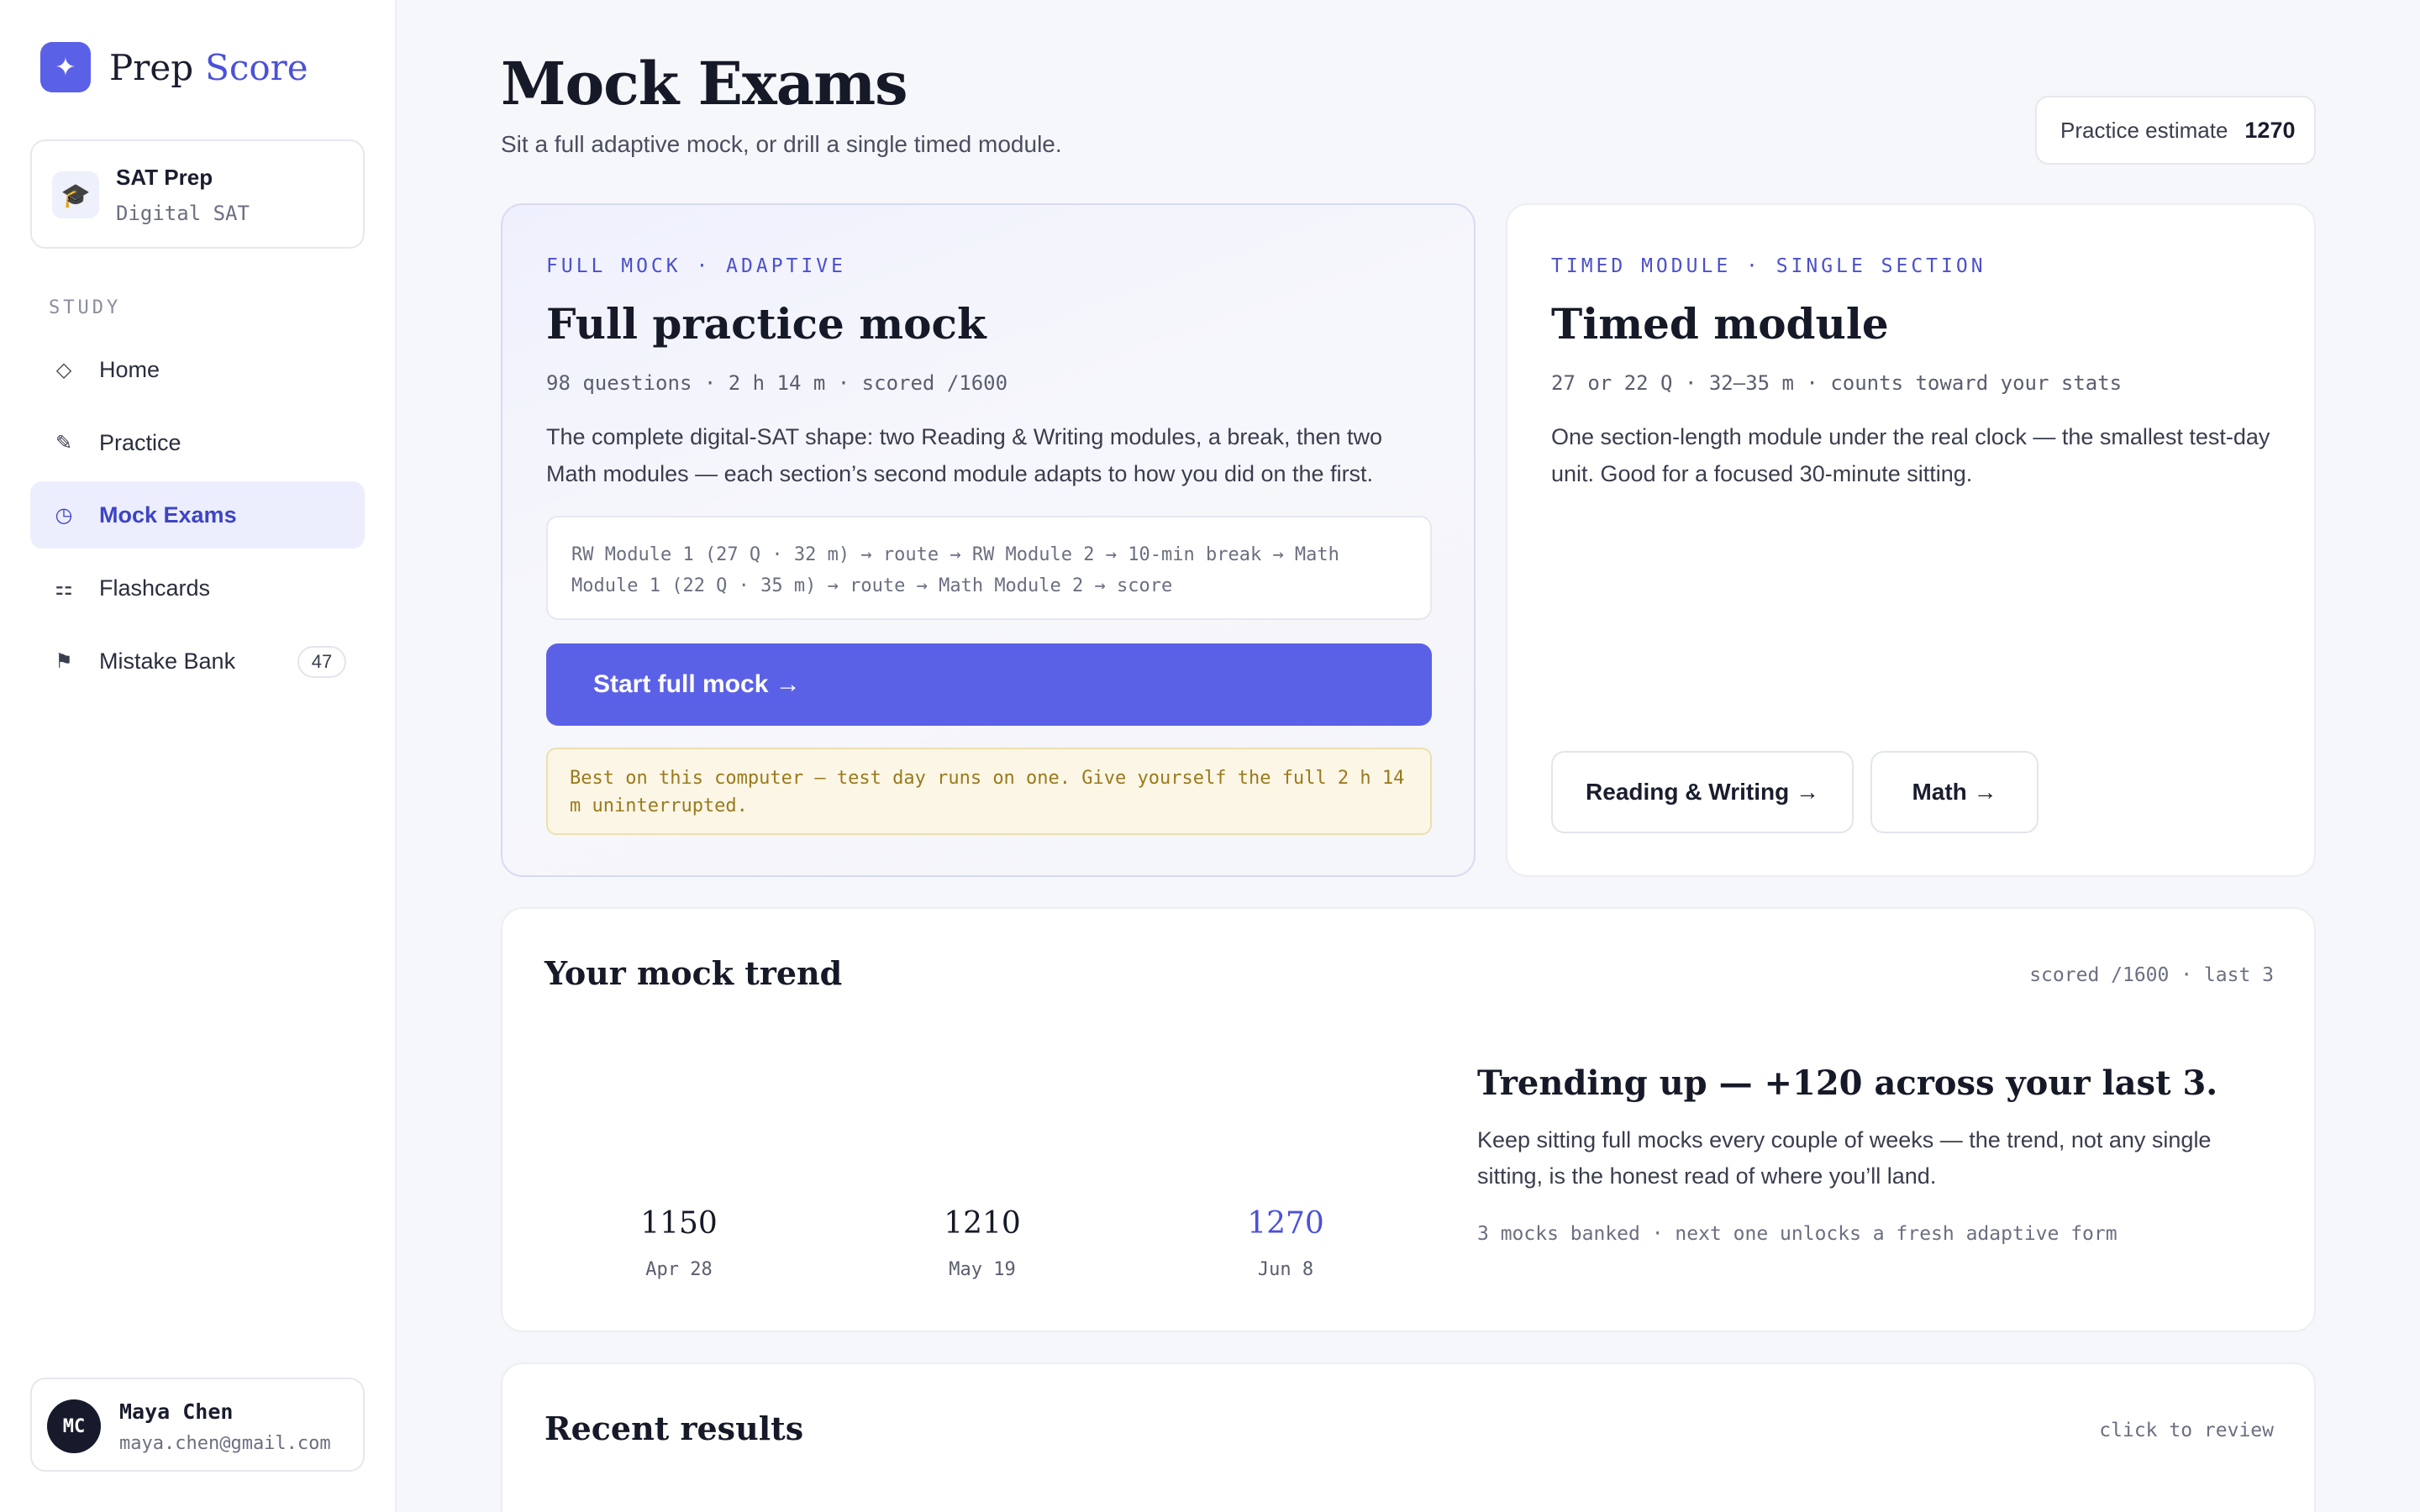 The height and width of the screenshot is (1512, 2420). Describe the element at coordinates (696, 266) in the screenshot. I see `full-mock-eyebrow: FULL MOCK · ADAPTIVE` at that location.